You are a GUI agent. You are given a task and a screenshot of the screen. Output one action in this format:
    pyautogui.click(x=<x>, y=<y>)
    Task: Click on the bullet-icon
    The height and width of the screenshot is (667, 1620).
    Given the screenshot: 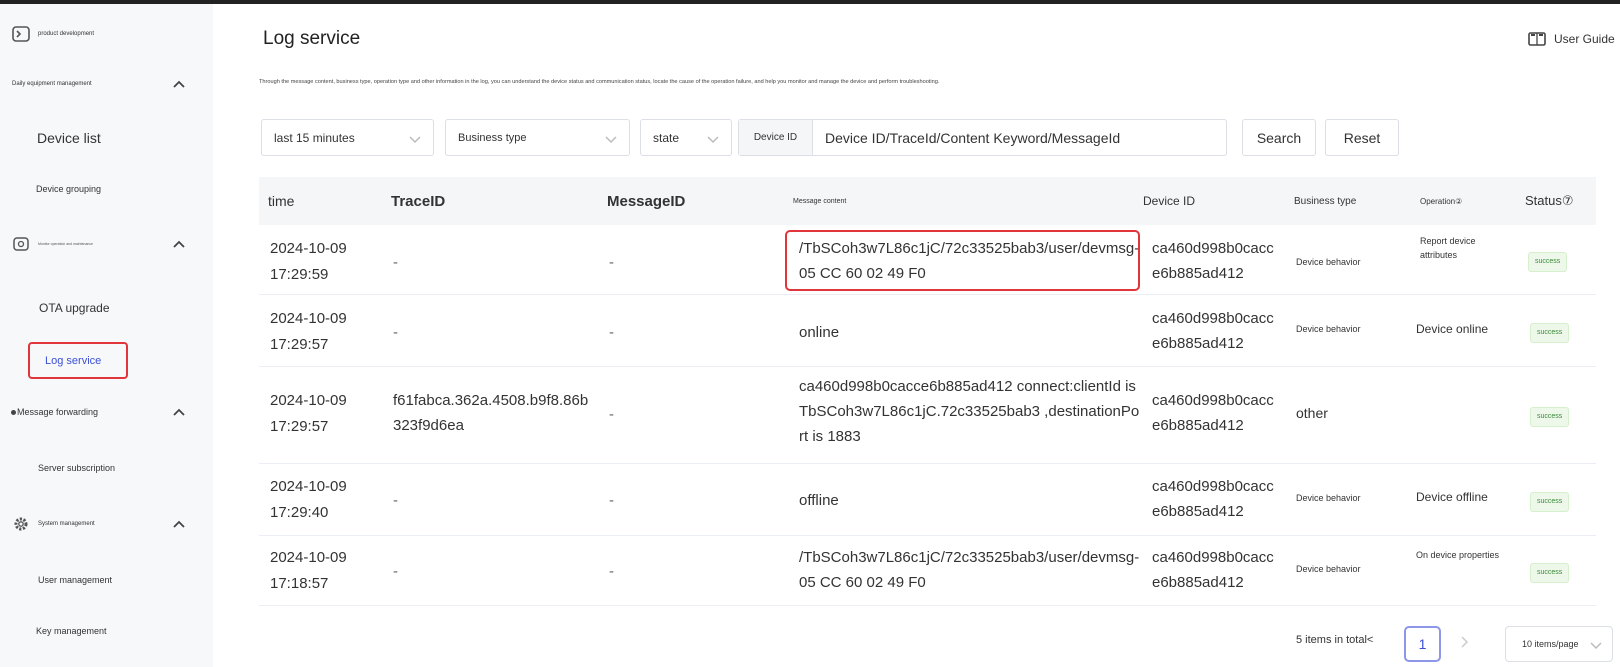 What is the action you would take?
    pyautogui.click(x=13, y=412)
    